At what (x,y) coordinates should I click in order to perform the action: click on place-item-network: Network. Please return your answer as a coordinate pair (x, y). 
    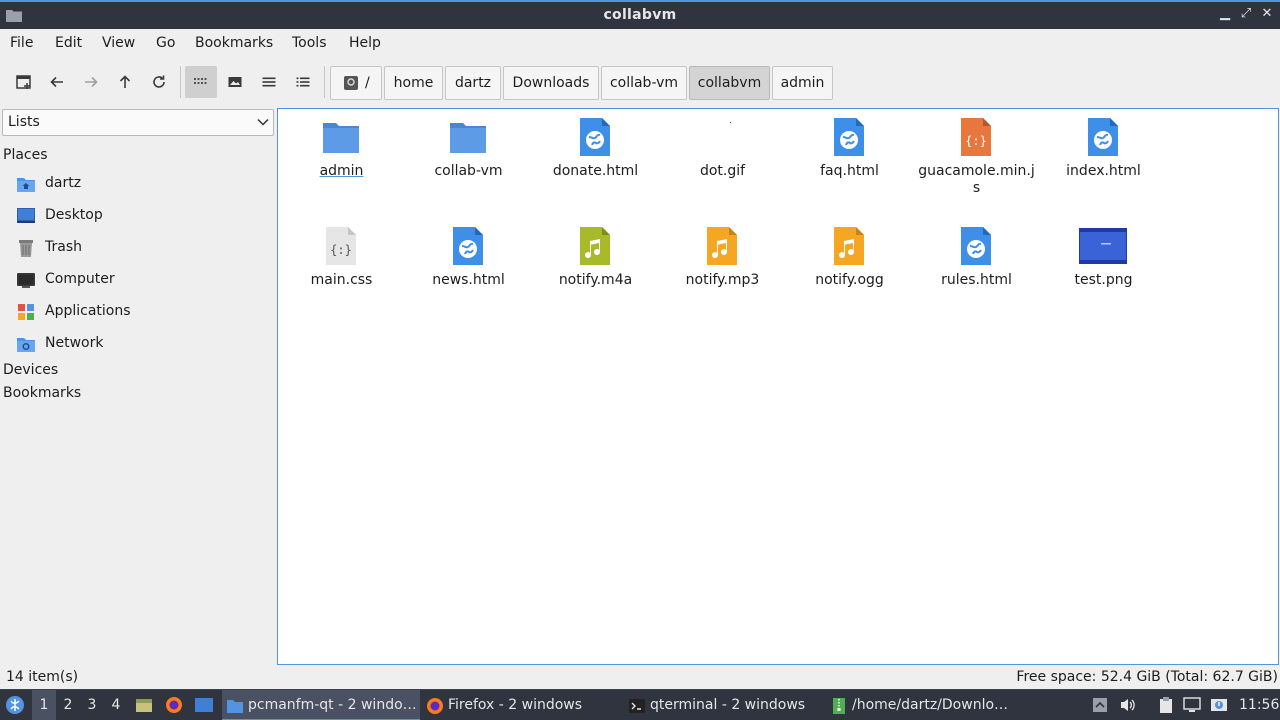
    Looking at the image, I should click on (144, 344).